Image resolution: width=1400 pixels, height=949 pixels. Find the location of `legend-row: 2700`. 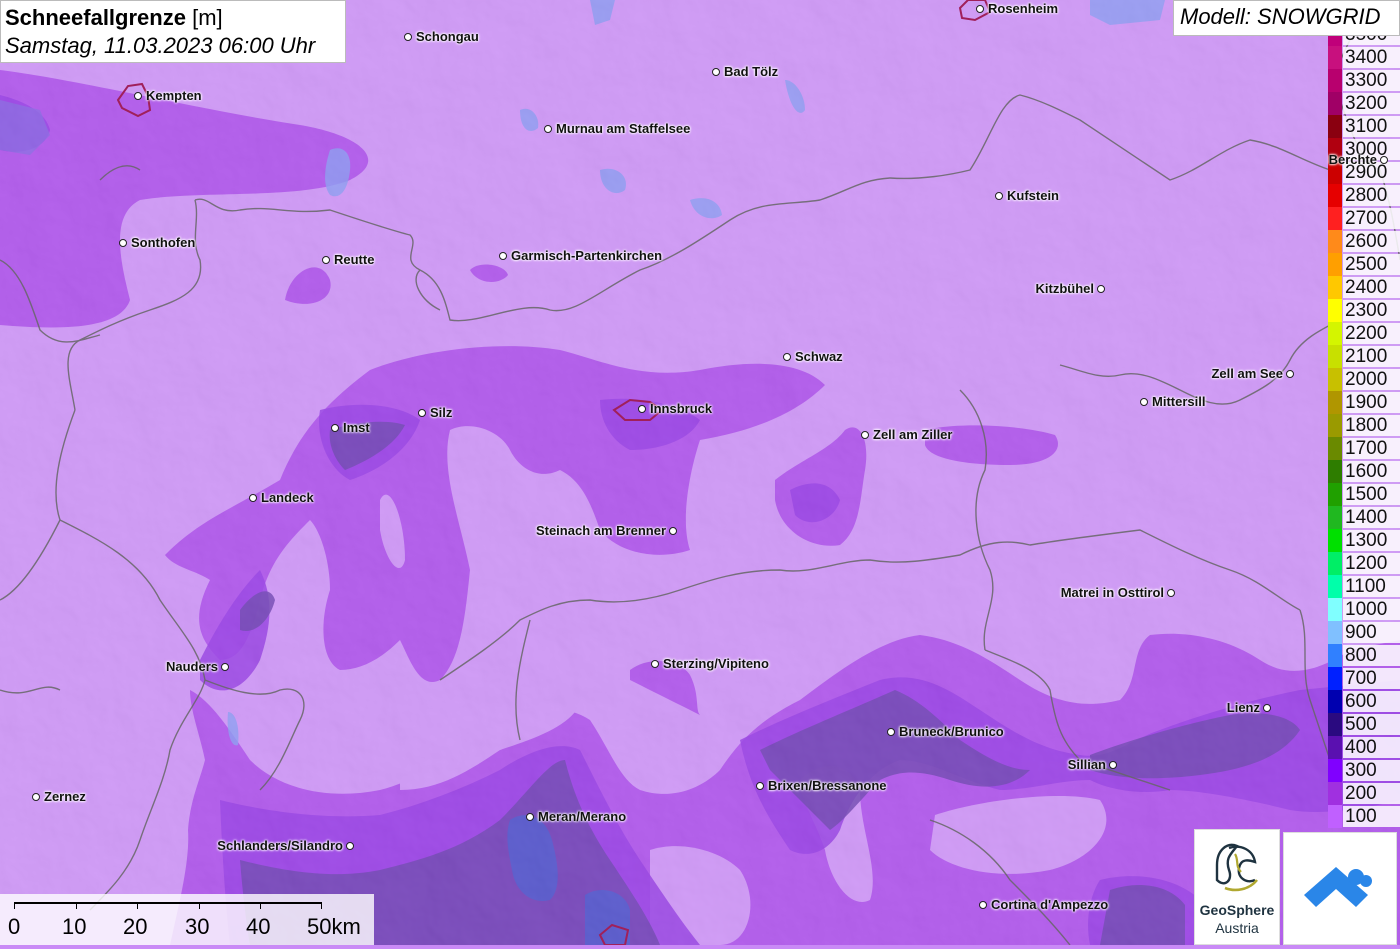

legend-row: 2700 is located at coordinates (1364, 218).